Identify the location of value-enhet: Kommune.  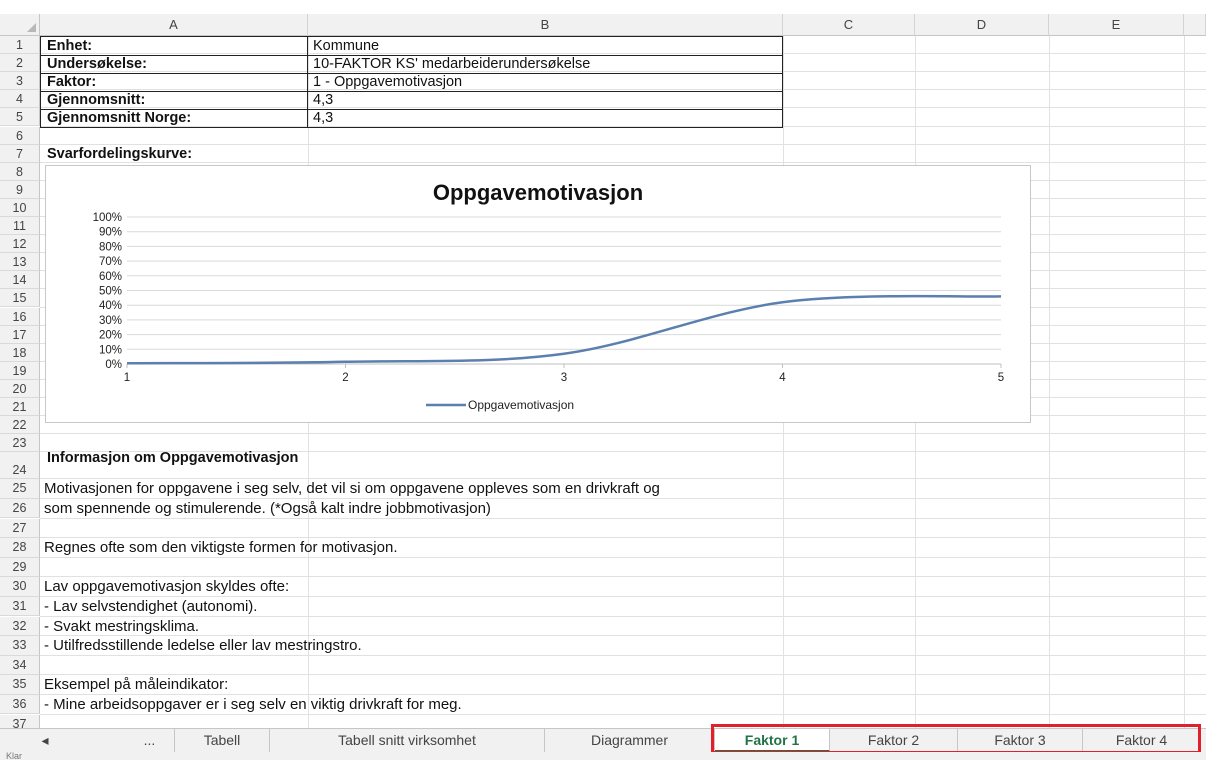
(344, 46).